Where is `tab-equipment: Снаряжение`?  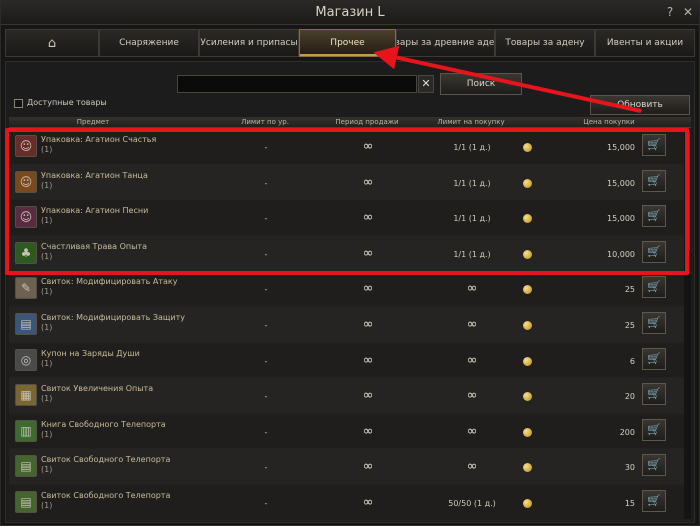
tab-equipment: Снаряжение is located at coordinates (149, 43).